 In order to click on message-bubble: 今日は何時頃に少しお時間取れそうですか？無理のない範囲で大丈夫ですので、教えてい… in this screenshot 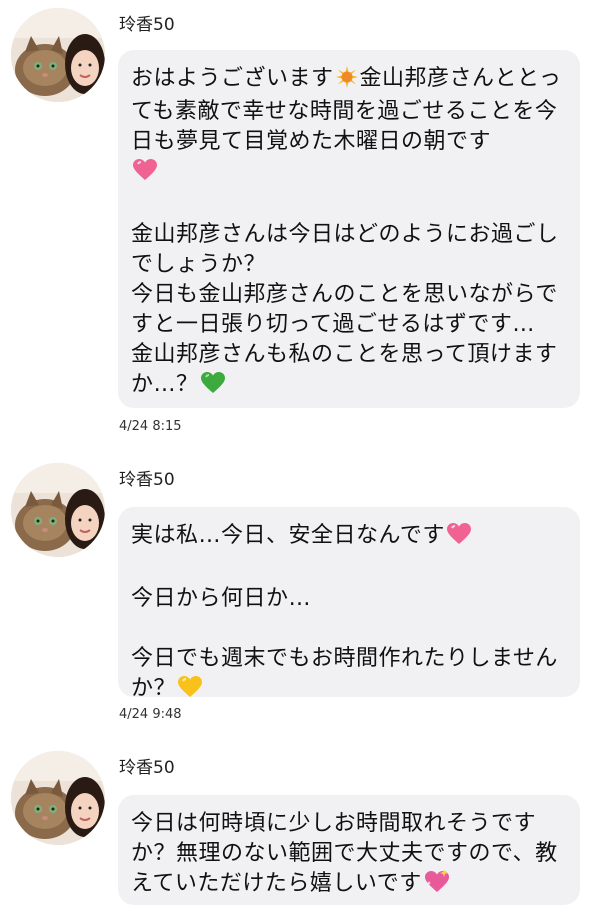, I will do `click(349, 850)`.